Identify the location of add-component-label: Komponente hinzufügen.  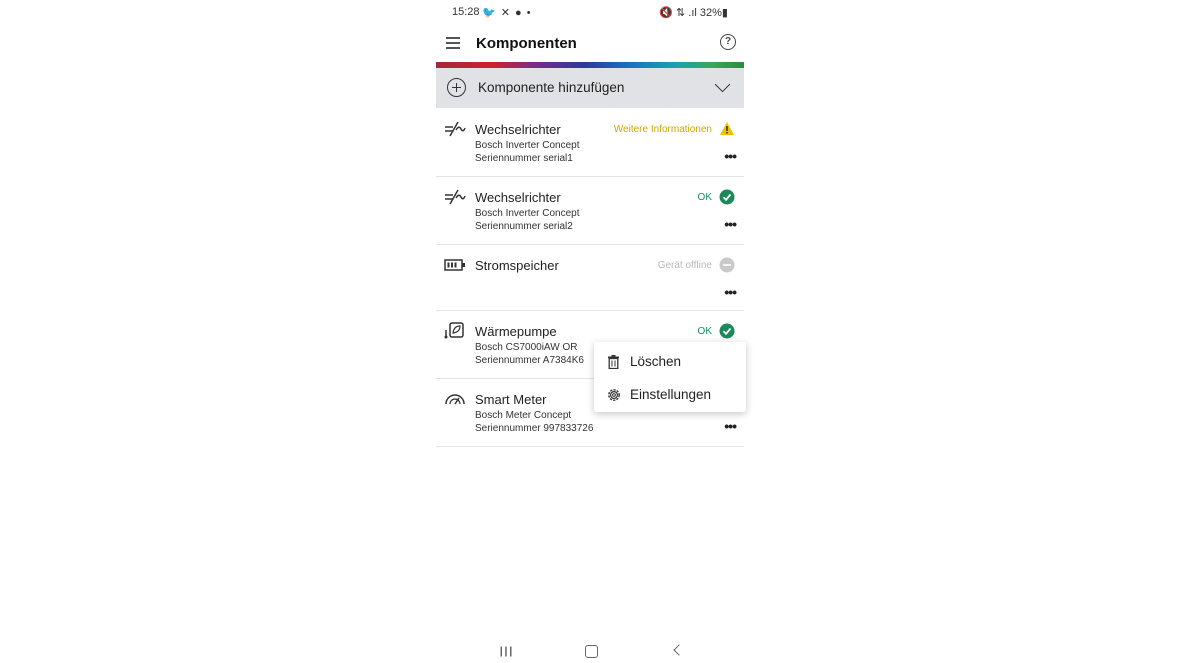
(551, 87).